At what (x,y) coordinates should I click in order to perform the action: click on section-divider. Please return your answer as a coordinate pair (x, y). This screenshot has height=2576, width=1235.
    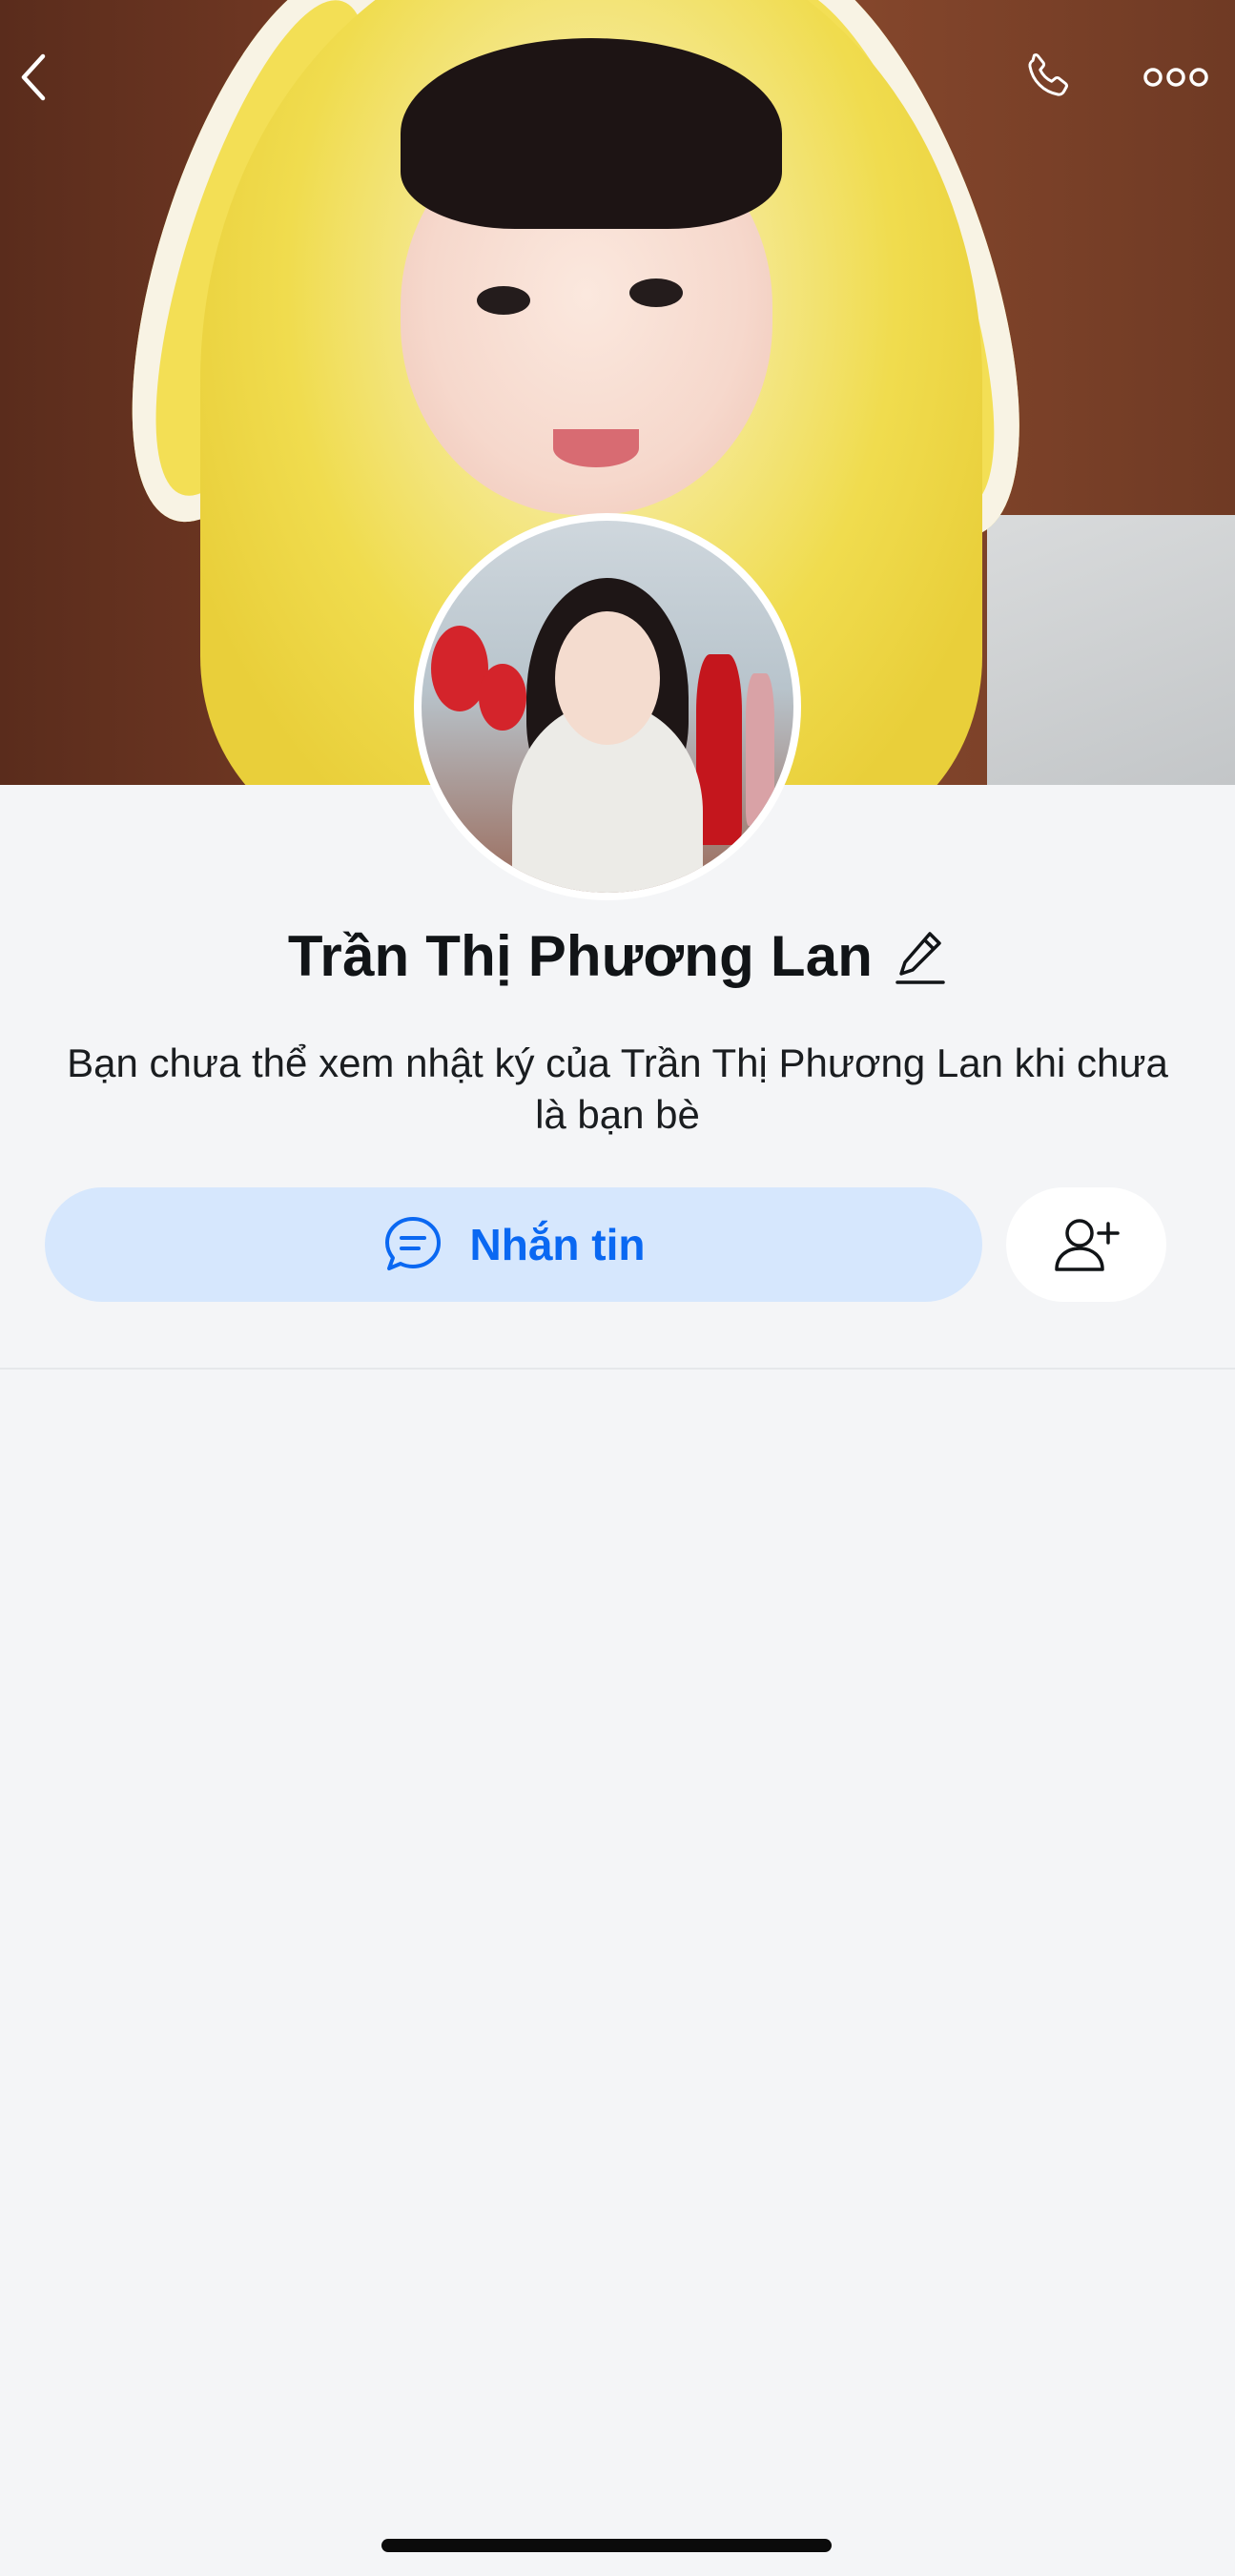
    Looking at the image, I should click on (617, 1369).